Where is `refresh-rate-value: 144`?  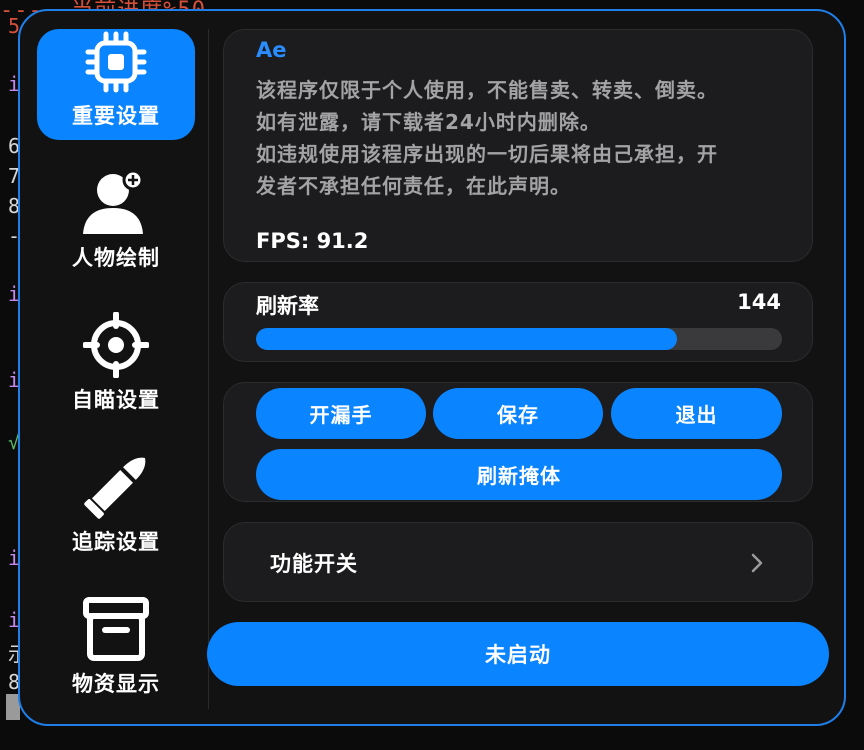
refresh-rate-value: 144 is located at coordinates (759, 302).